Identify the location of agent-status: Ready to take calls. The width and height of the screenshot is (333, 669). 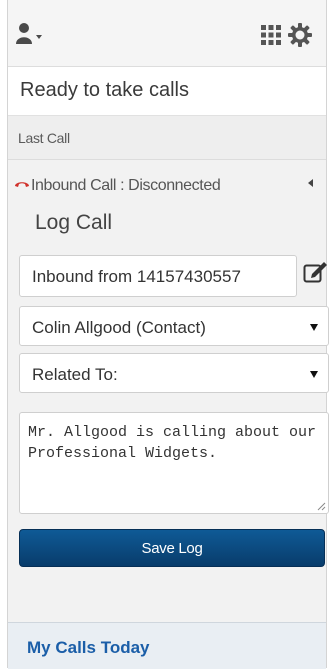
(104, 90).